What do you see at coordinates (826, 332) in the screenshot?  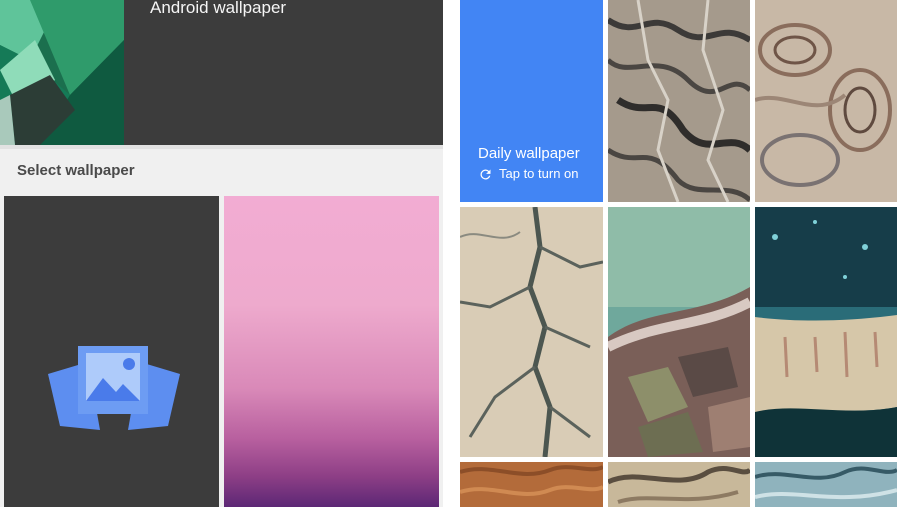 I see `satellite-wallpaper-coast-aerial` at bounding box center [826, 332].